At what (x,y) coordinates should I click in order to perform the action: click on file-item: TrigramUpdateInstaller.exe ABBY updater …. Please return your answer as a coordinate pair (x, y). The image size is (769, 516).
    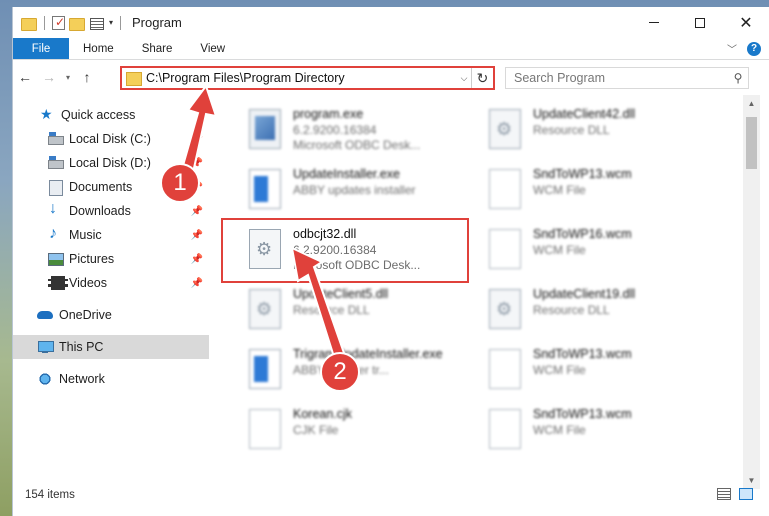
    Looking at the image, I should click on (361, 370).